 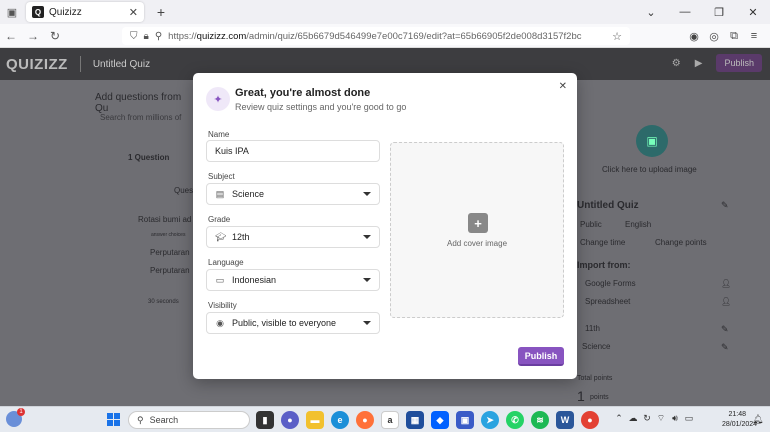 I want to click on restore-icon: ❐, so click(x=719, y=12).